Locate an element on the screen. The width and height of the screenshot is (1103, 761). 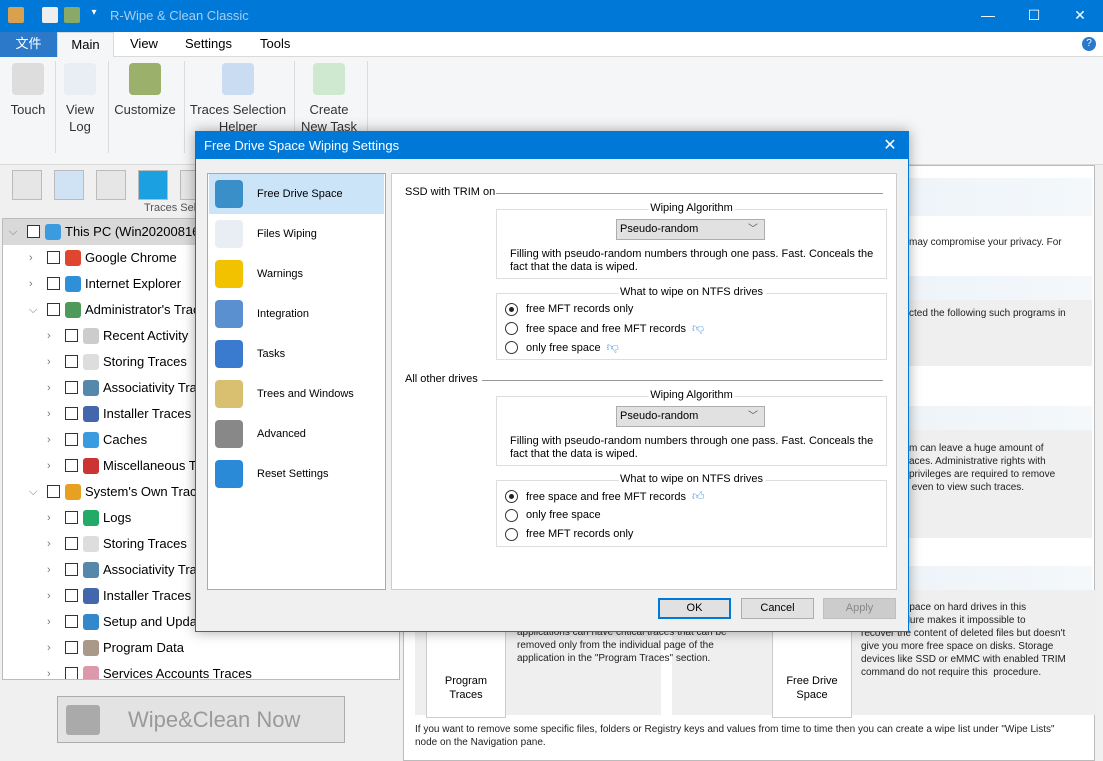
tab-settings: Settings is located at coordinates (208, 44).